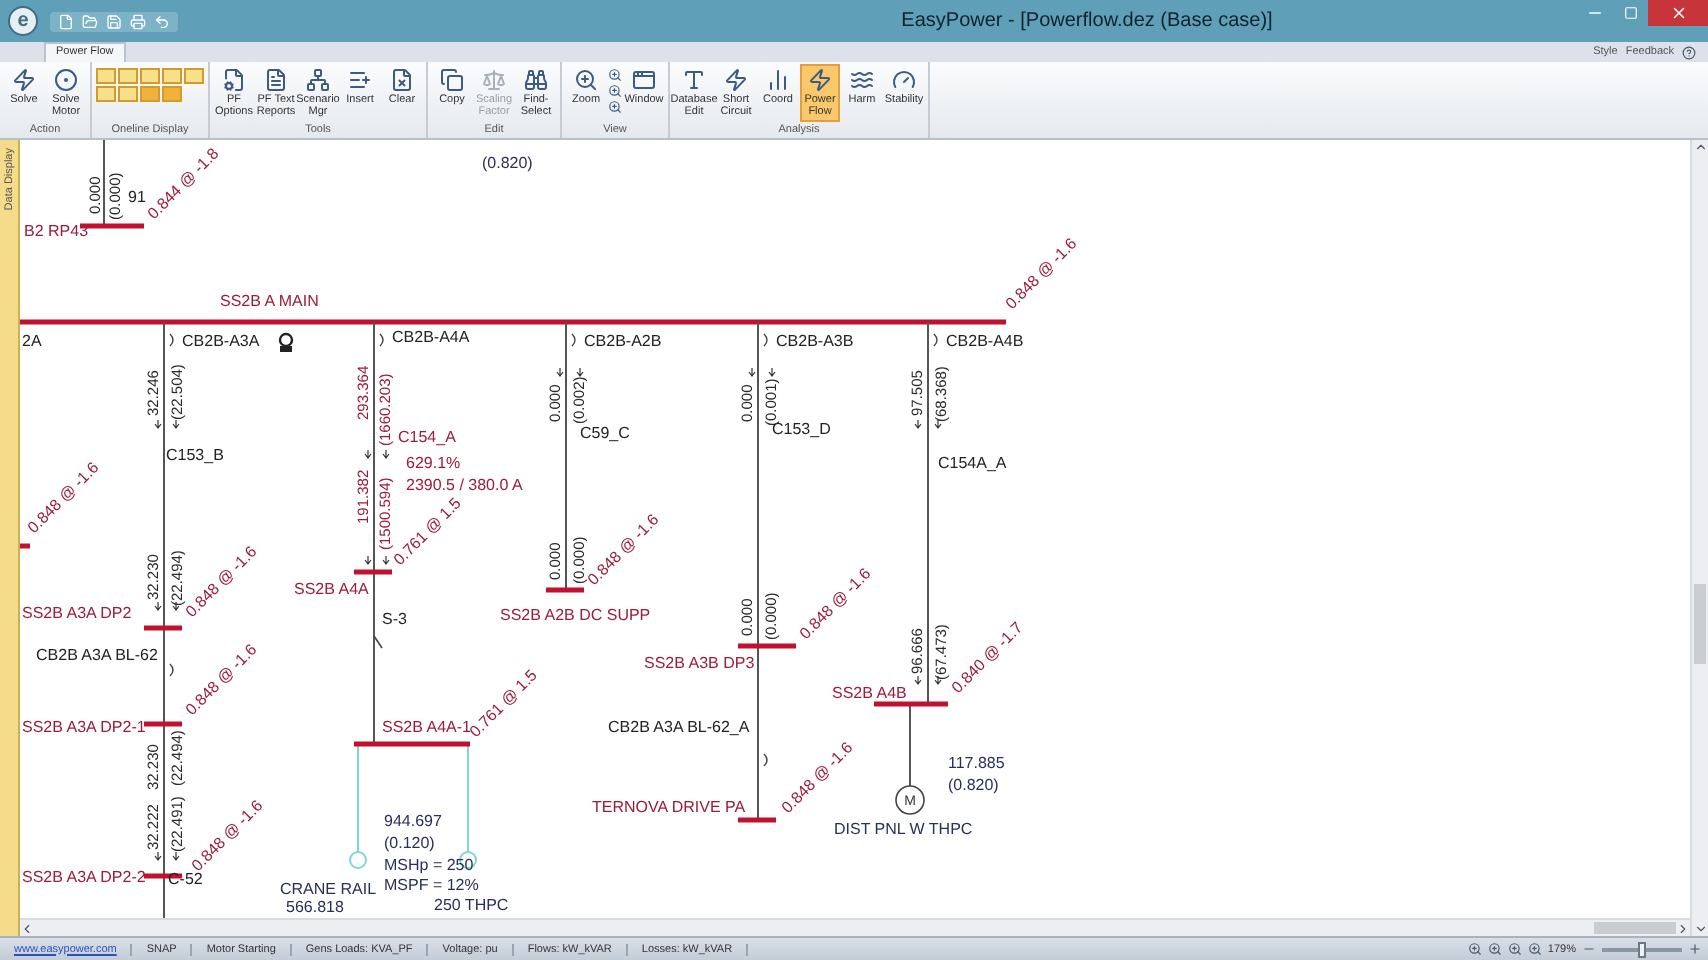 The height and width of the screenshot is (960, 1708). What do you see at coordinates (402, 80) in the screenshot?
I see `file-x-icon` at bounding box center [402, 80].